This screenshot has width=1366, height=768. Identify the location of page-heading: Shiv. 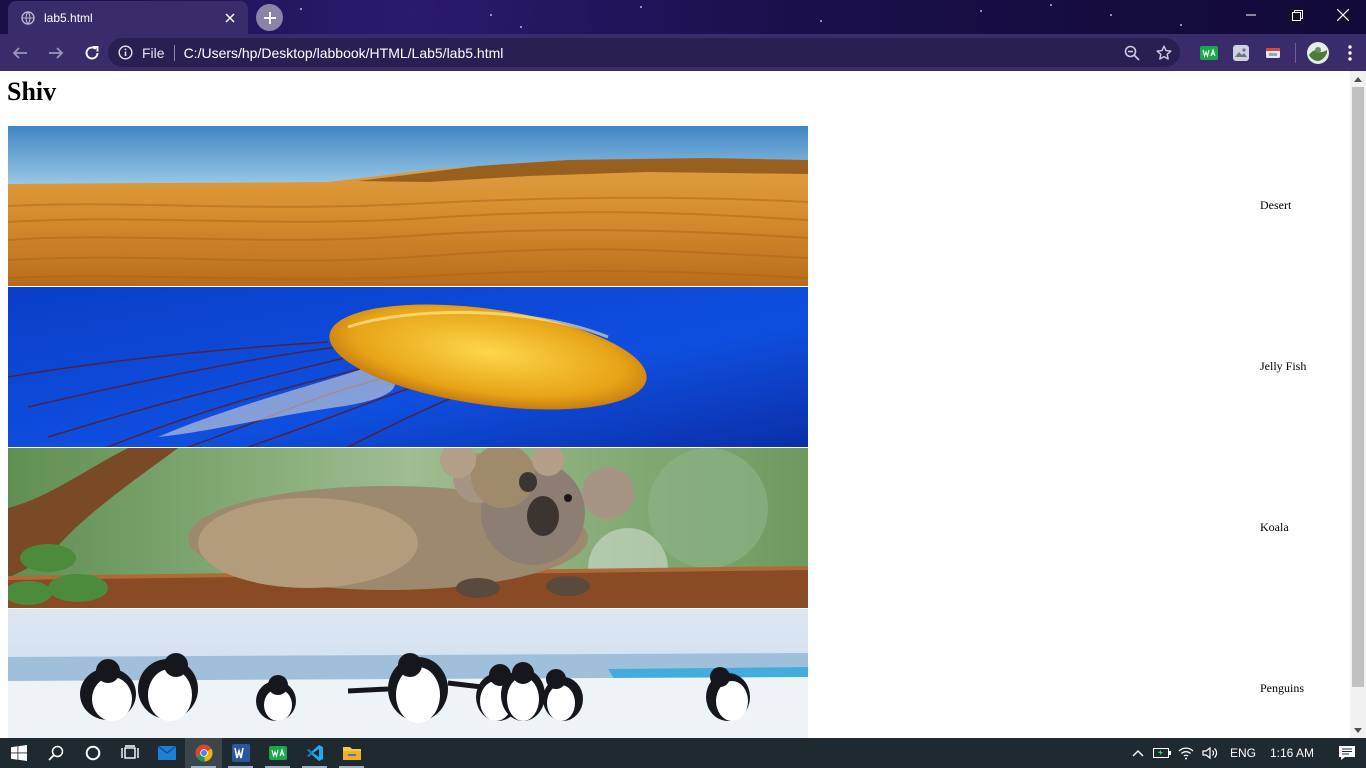
(32, 91).